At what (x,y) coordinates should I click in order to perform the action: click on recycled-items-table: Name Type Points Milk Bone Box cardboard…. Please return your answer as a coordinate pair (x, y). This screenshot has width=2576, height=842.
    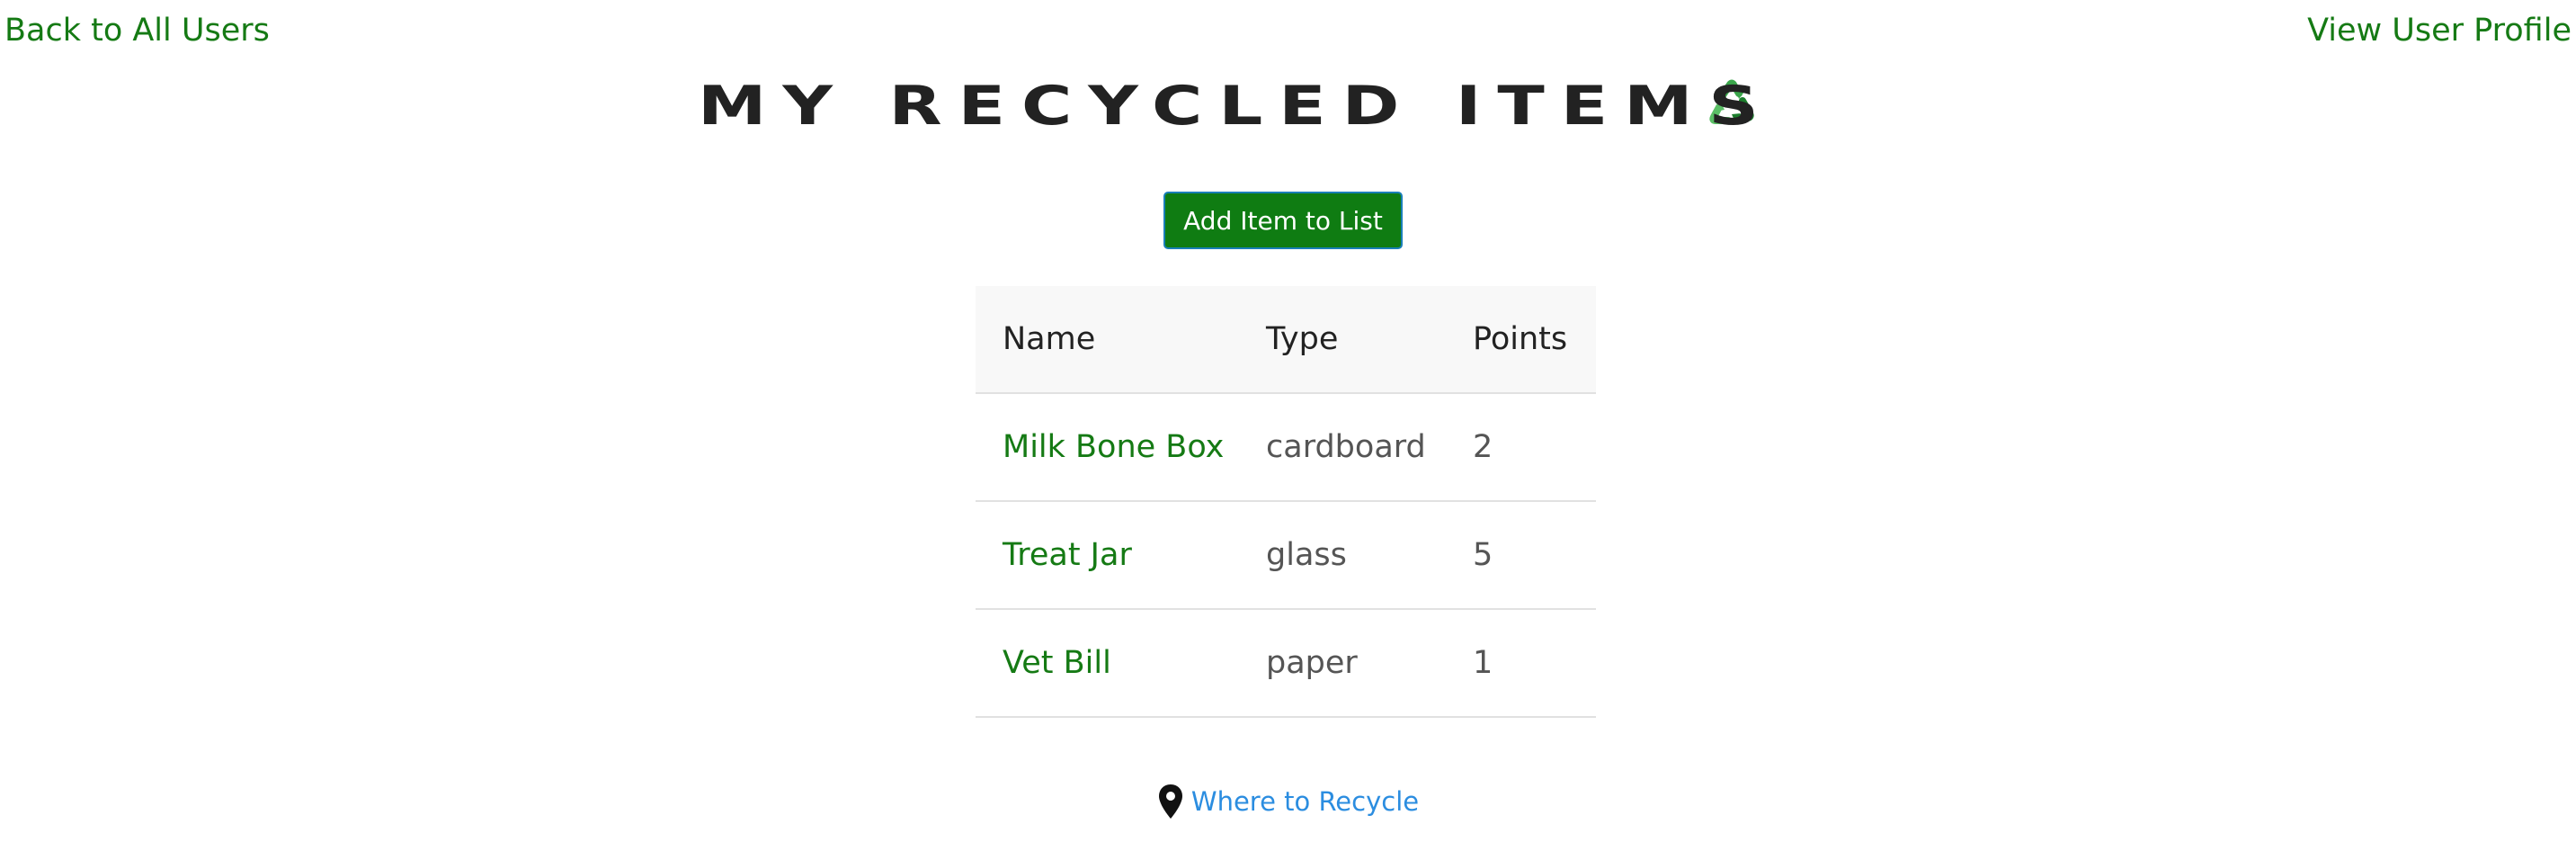
    Looking at the image, I should click on (1286, 502).